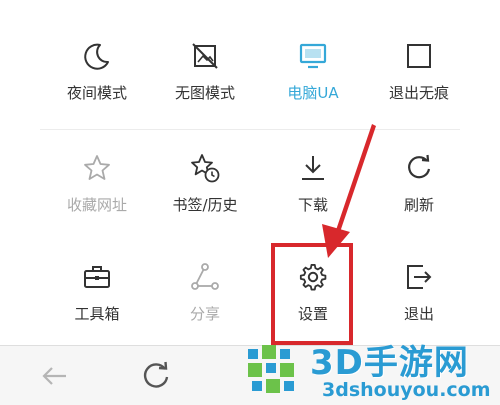  I want to click on monitor-icon, so click(313, 56).